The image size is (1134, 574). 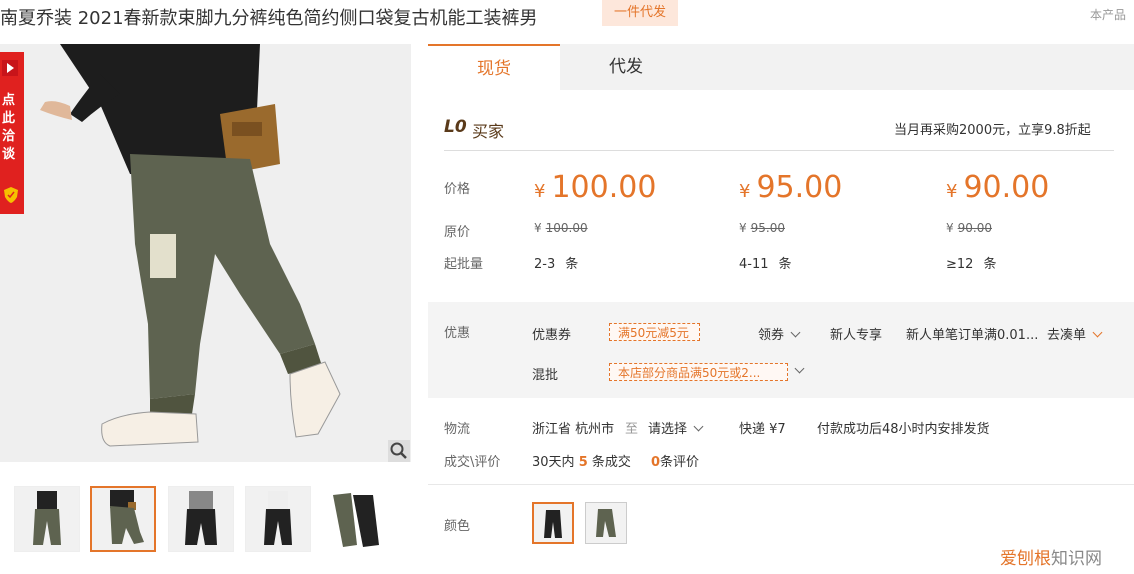 What do you see at coordinates (1108, 14) in the screenshot?
I see `corner-link: 本产品` at bounding box center [1108, 14].